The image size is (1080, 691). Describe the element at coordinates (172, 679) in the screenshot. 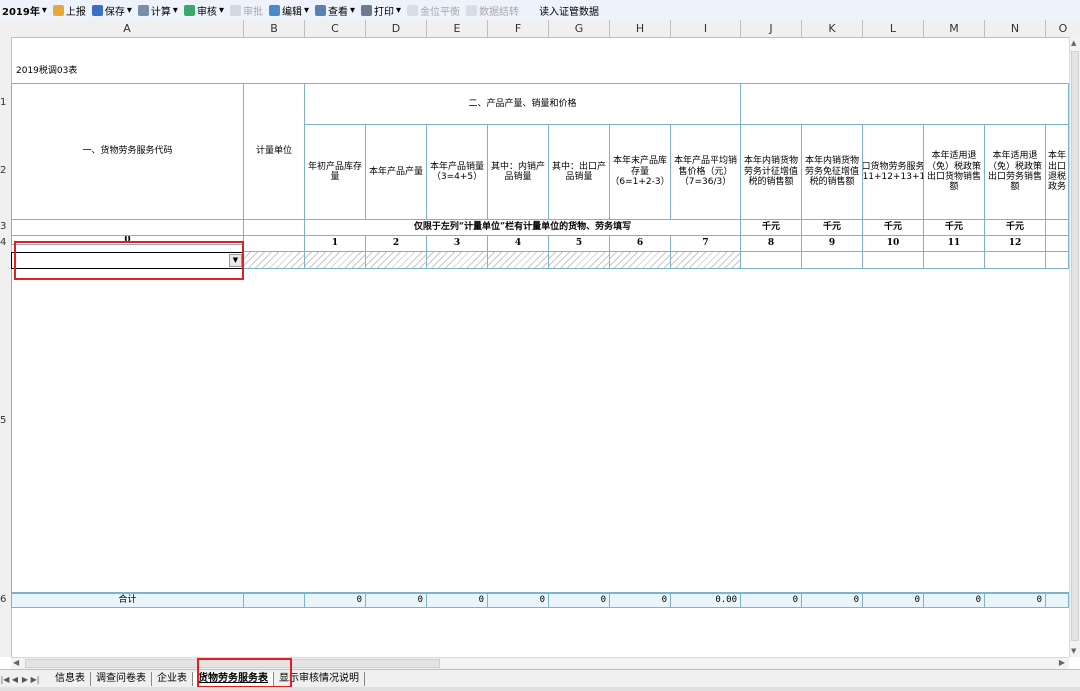

I see `tab-enterprise: 企业表` at that location.